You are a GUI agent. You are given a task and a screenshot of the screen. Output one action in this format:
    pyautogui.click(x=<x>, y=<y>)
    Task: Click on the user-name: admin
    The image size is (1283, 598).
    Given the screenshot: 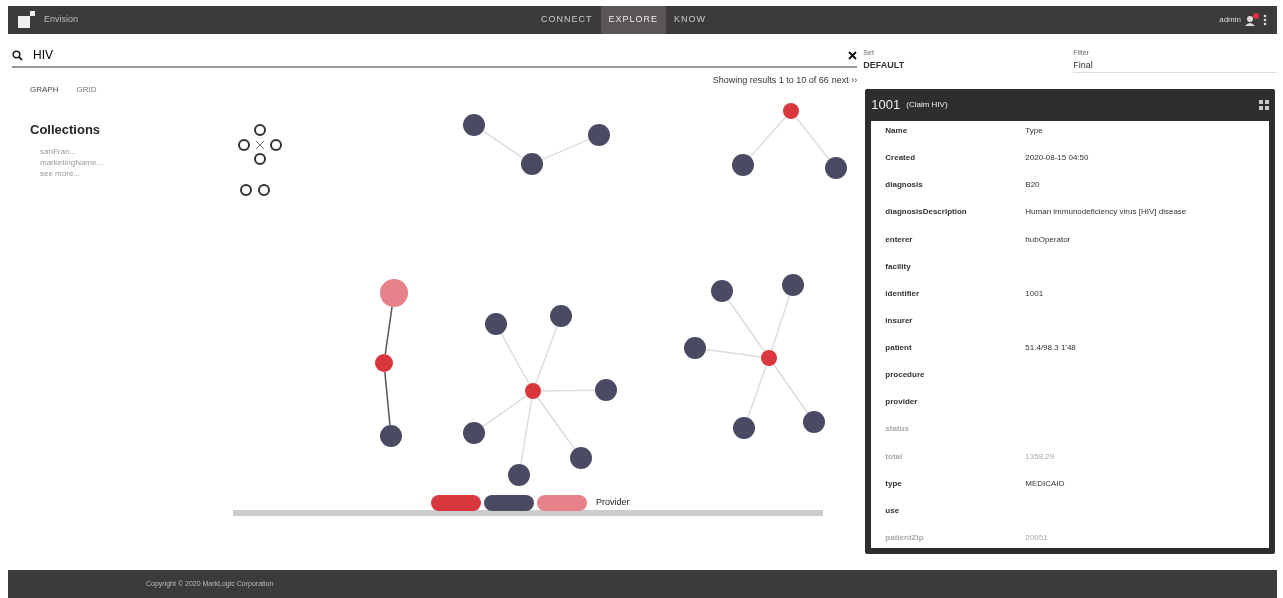 What is the action you would take?
    pyautogui.click(x=1230, y=20)
    